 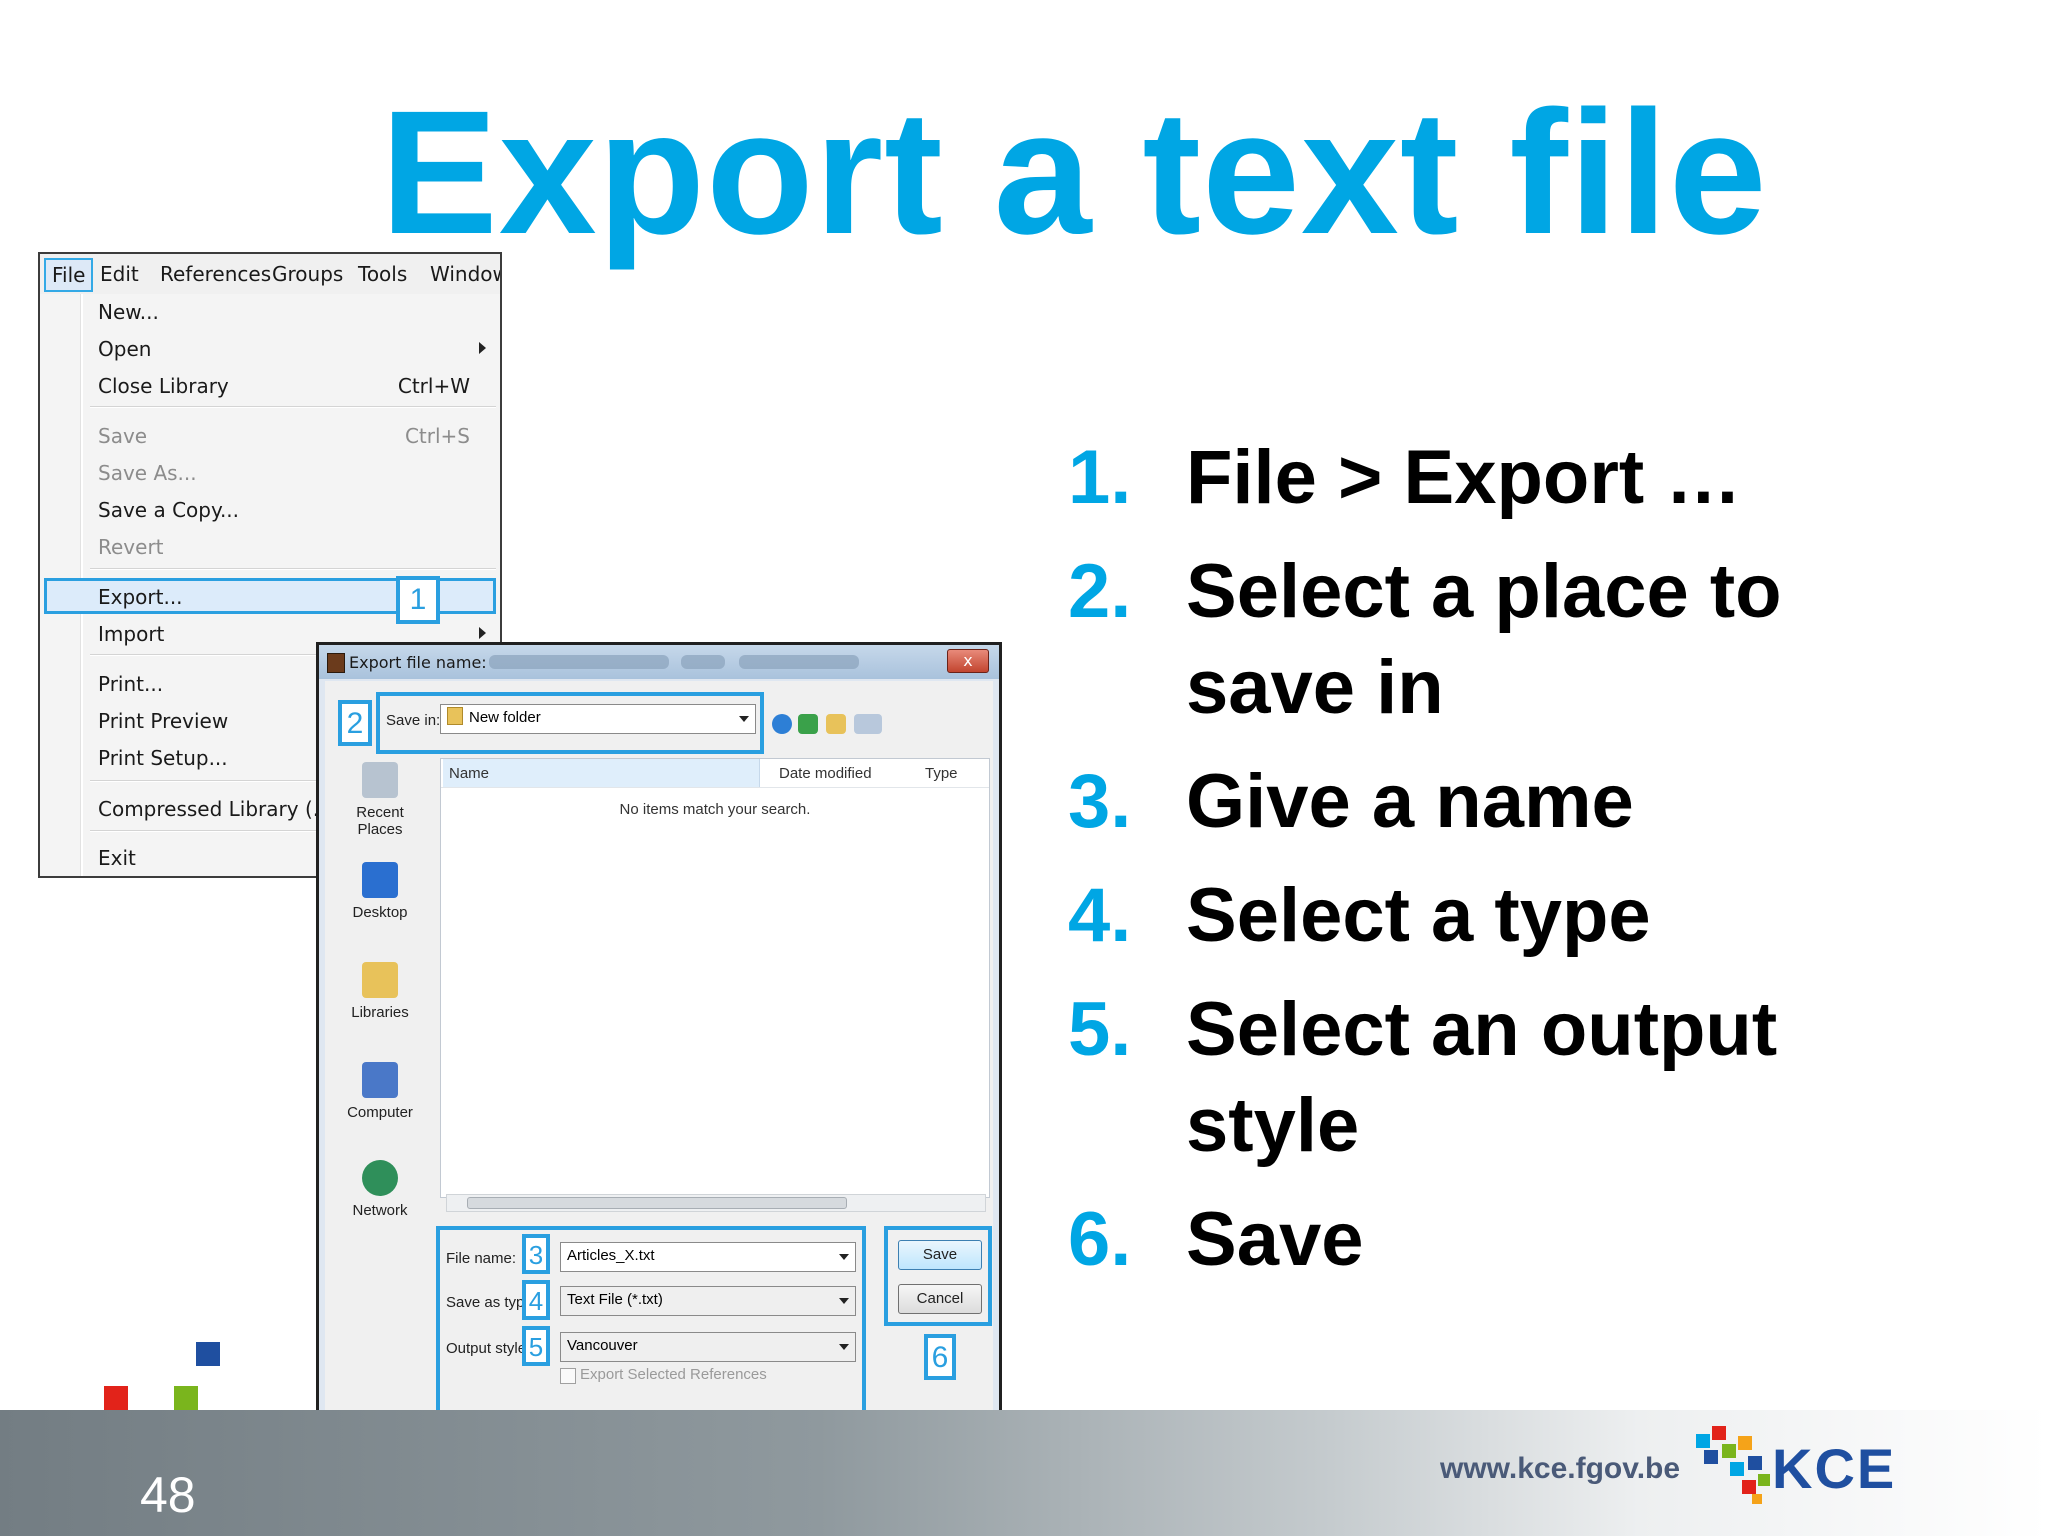 What do you see at coordinates (131, 634) in the screenshot?
I see `menu-item-import: Import` at bounding box center [131, 634].